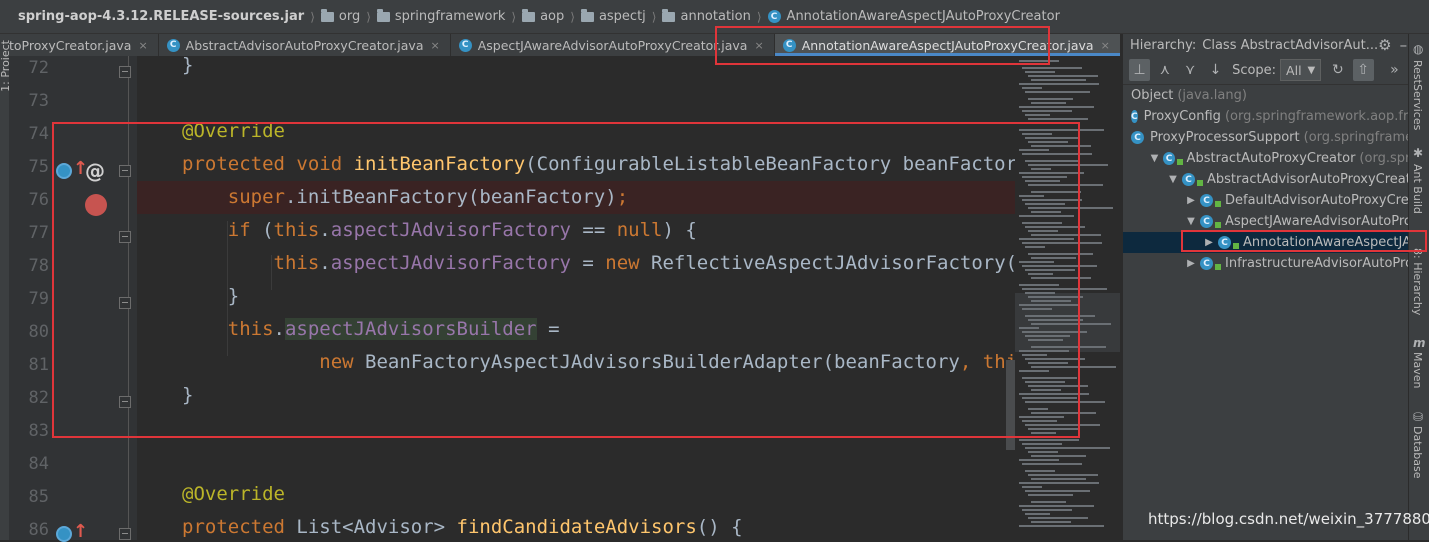  I want to click on breadcrumb-label: aspectj, so click(622, 16).